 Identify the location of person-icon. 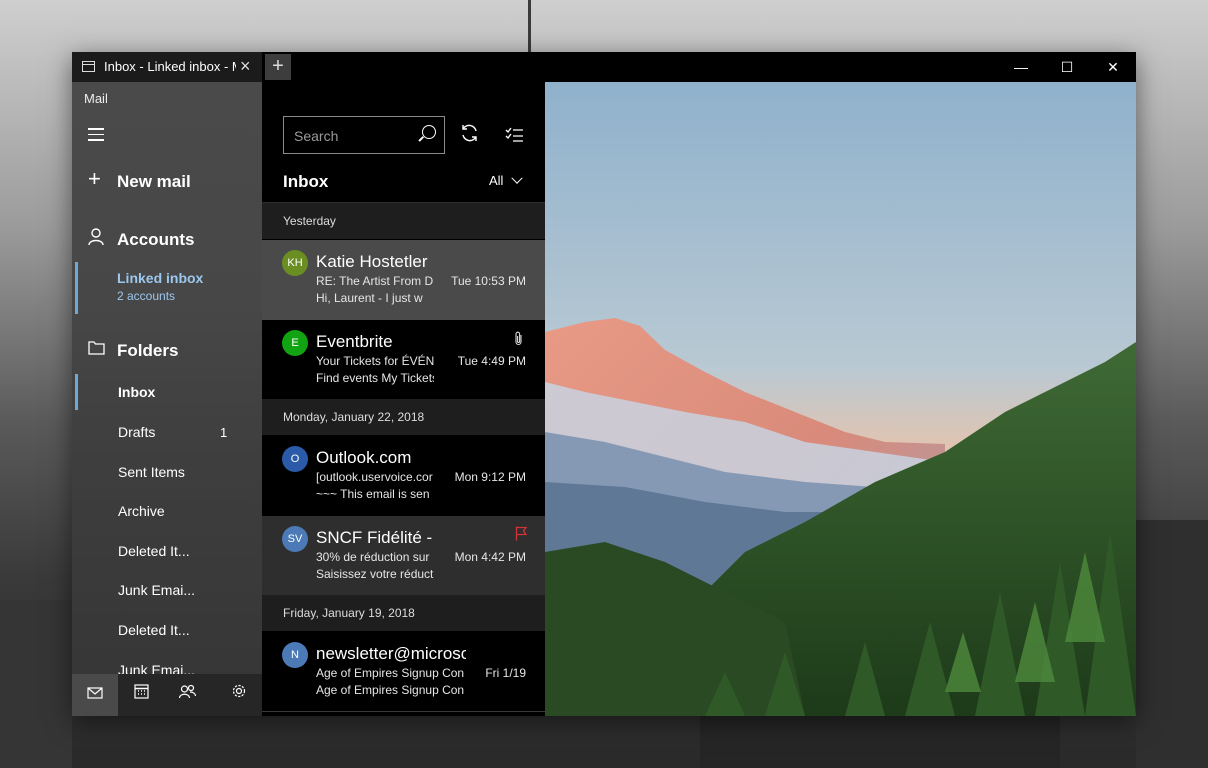
(96, 239).